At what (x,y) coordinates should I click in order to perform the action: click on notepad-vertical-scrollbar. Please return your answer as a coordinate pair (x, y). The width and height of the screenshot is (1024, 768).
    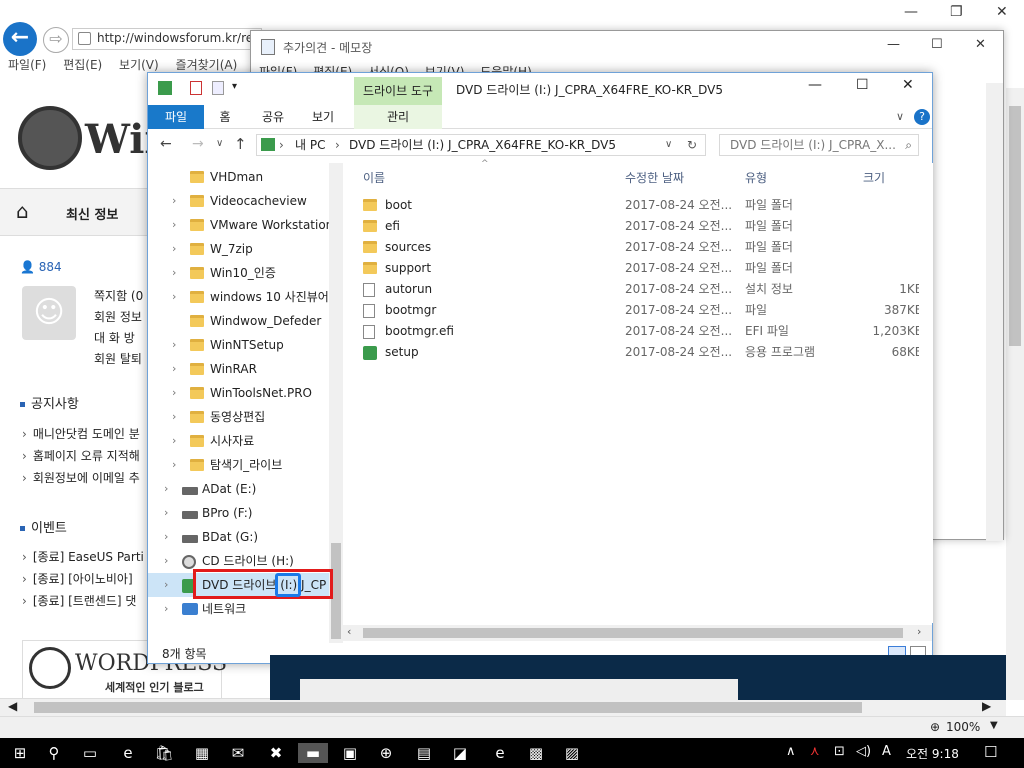
    Looking at the image, I should click on (994, 312).